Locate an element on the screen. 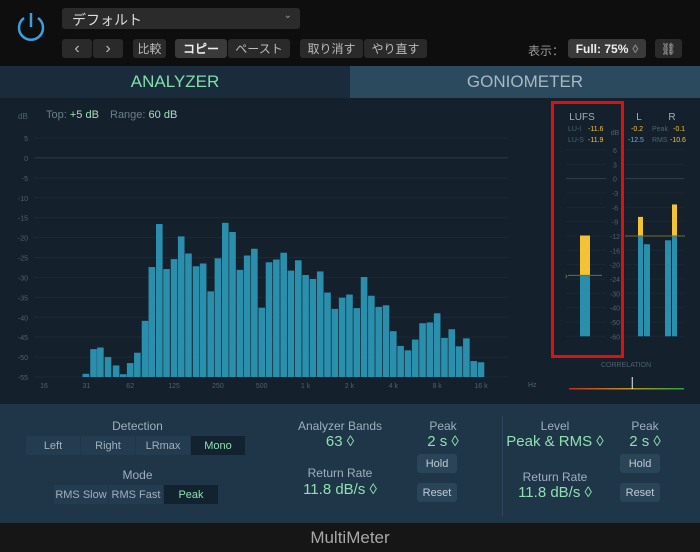  mode-rms-fast: RMS Fast is located at coordinates (136, 494).